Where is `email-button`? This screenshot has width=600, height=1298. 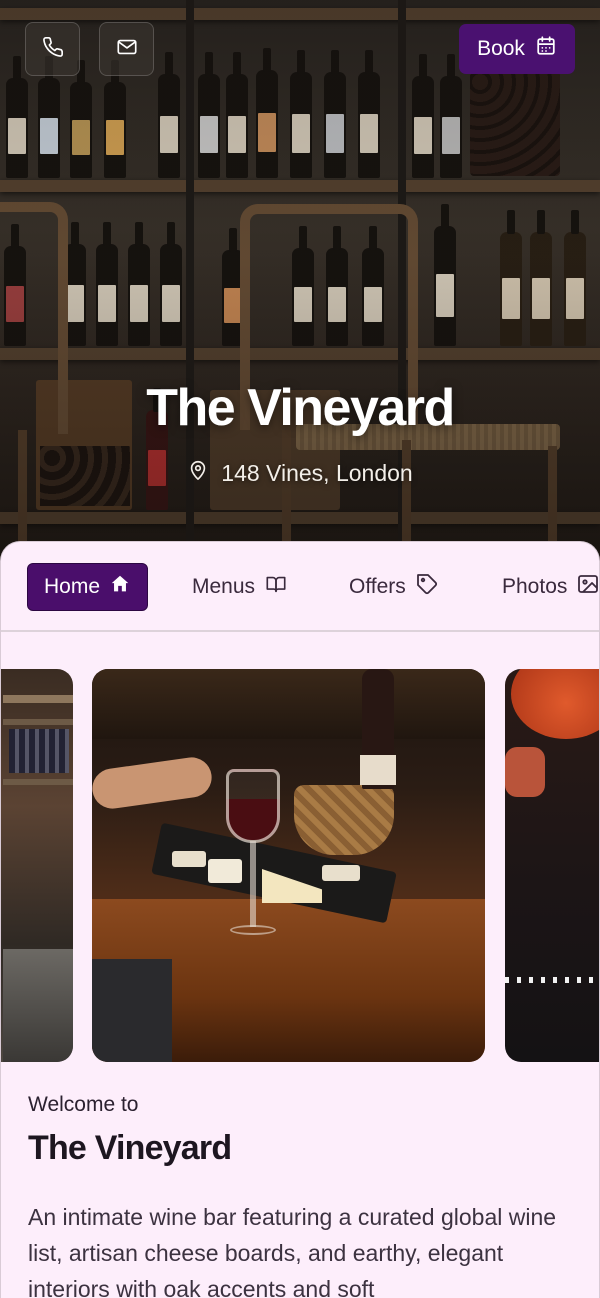 email-button is located at coordinates (126, 49).